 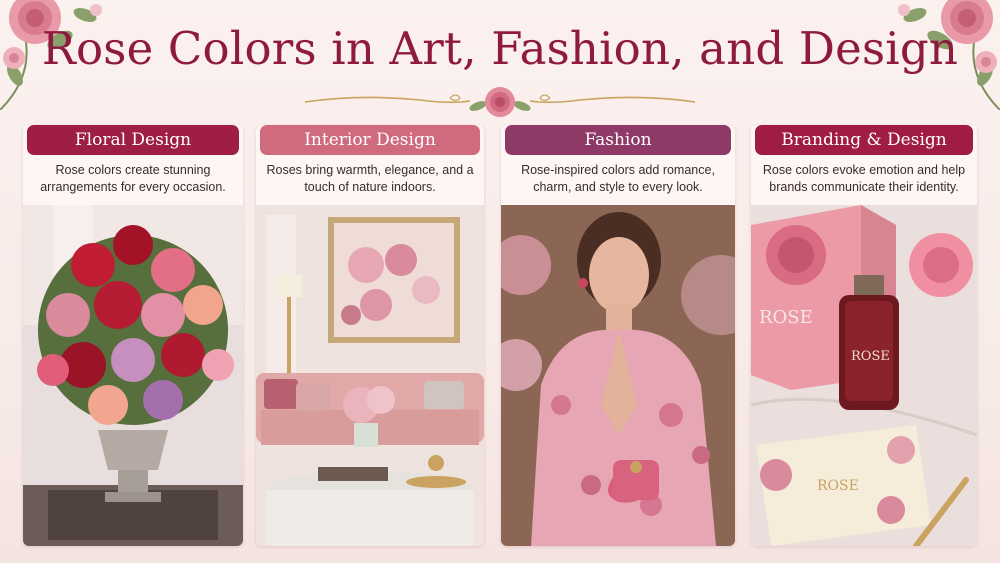 What do you see at coordinates (500, 102) in the screenshot?
I see `rose-divider-icon` at bounding box center [500, 102].